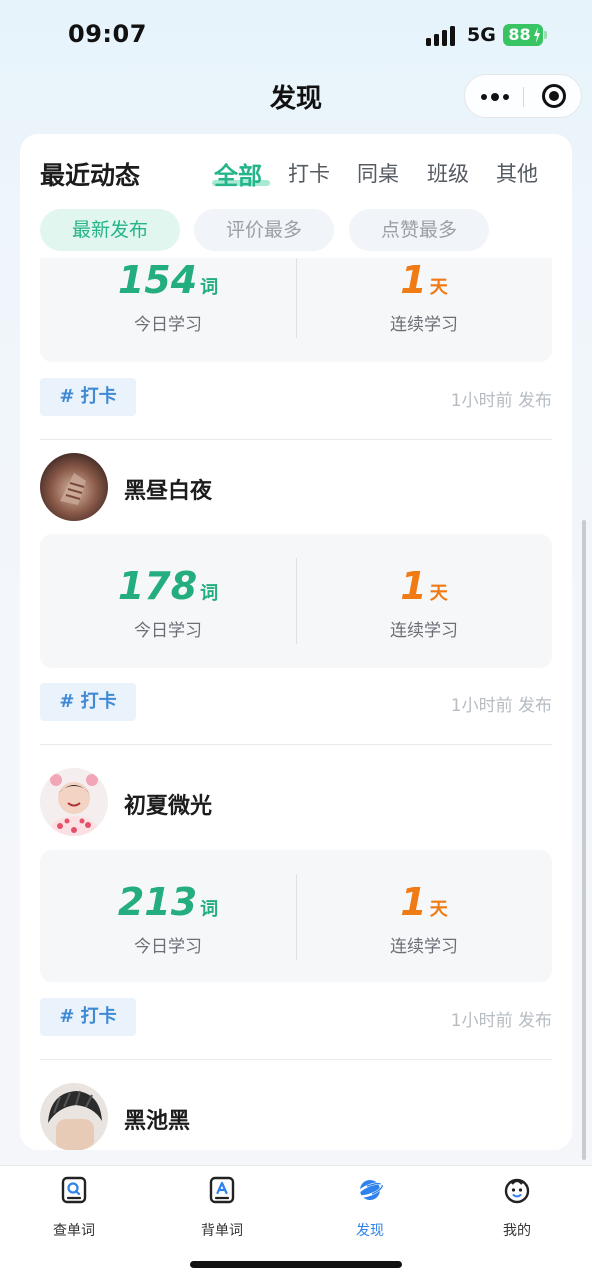 The width and height of the screenshot is (592, 1280). Describe the element at coordinates (519, 34) in the screenshot. I see `battery-level: 88` at that location.